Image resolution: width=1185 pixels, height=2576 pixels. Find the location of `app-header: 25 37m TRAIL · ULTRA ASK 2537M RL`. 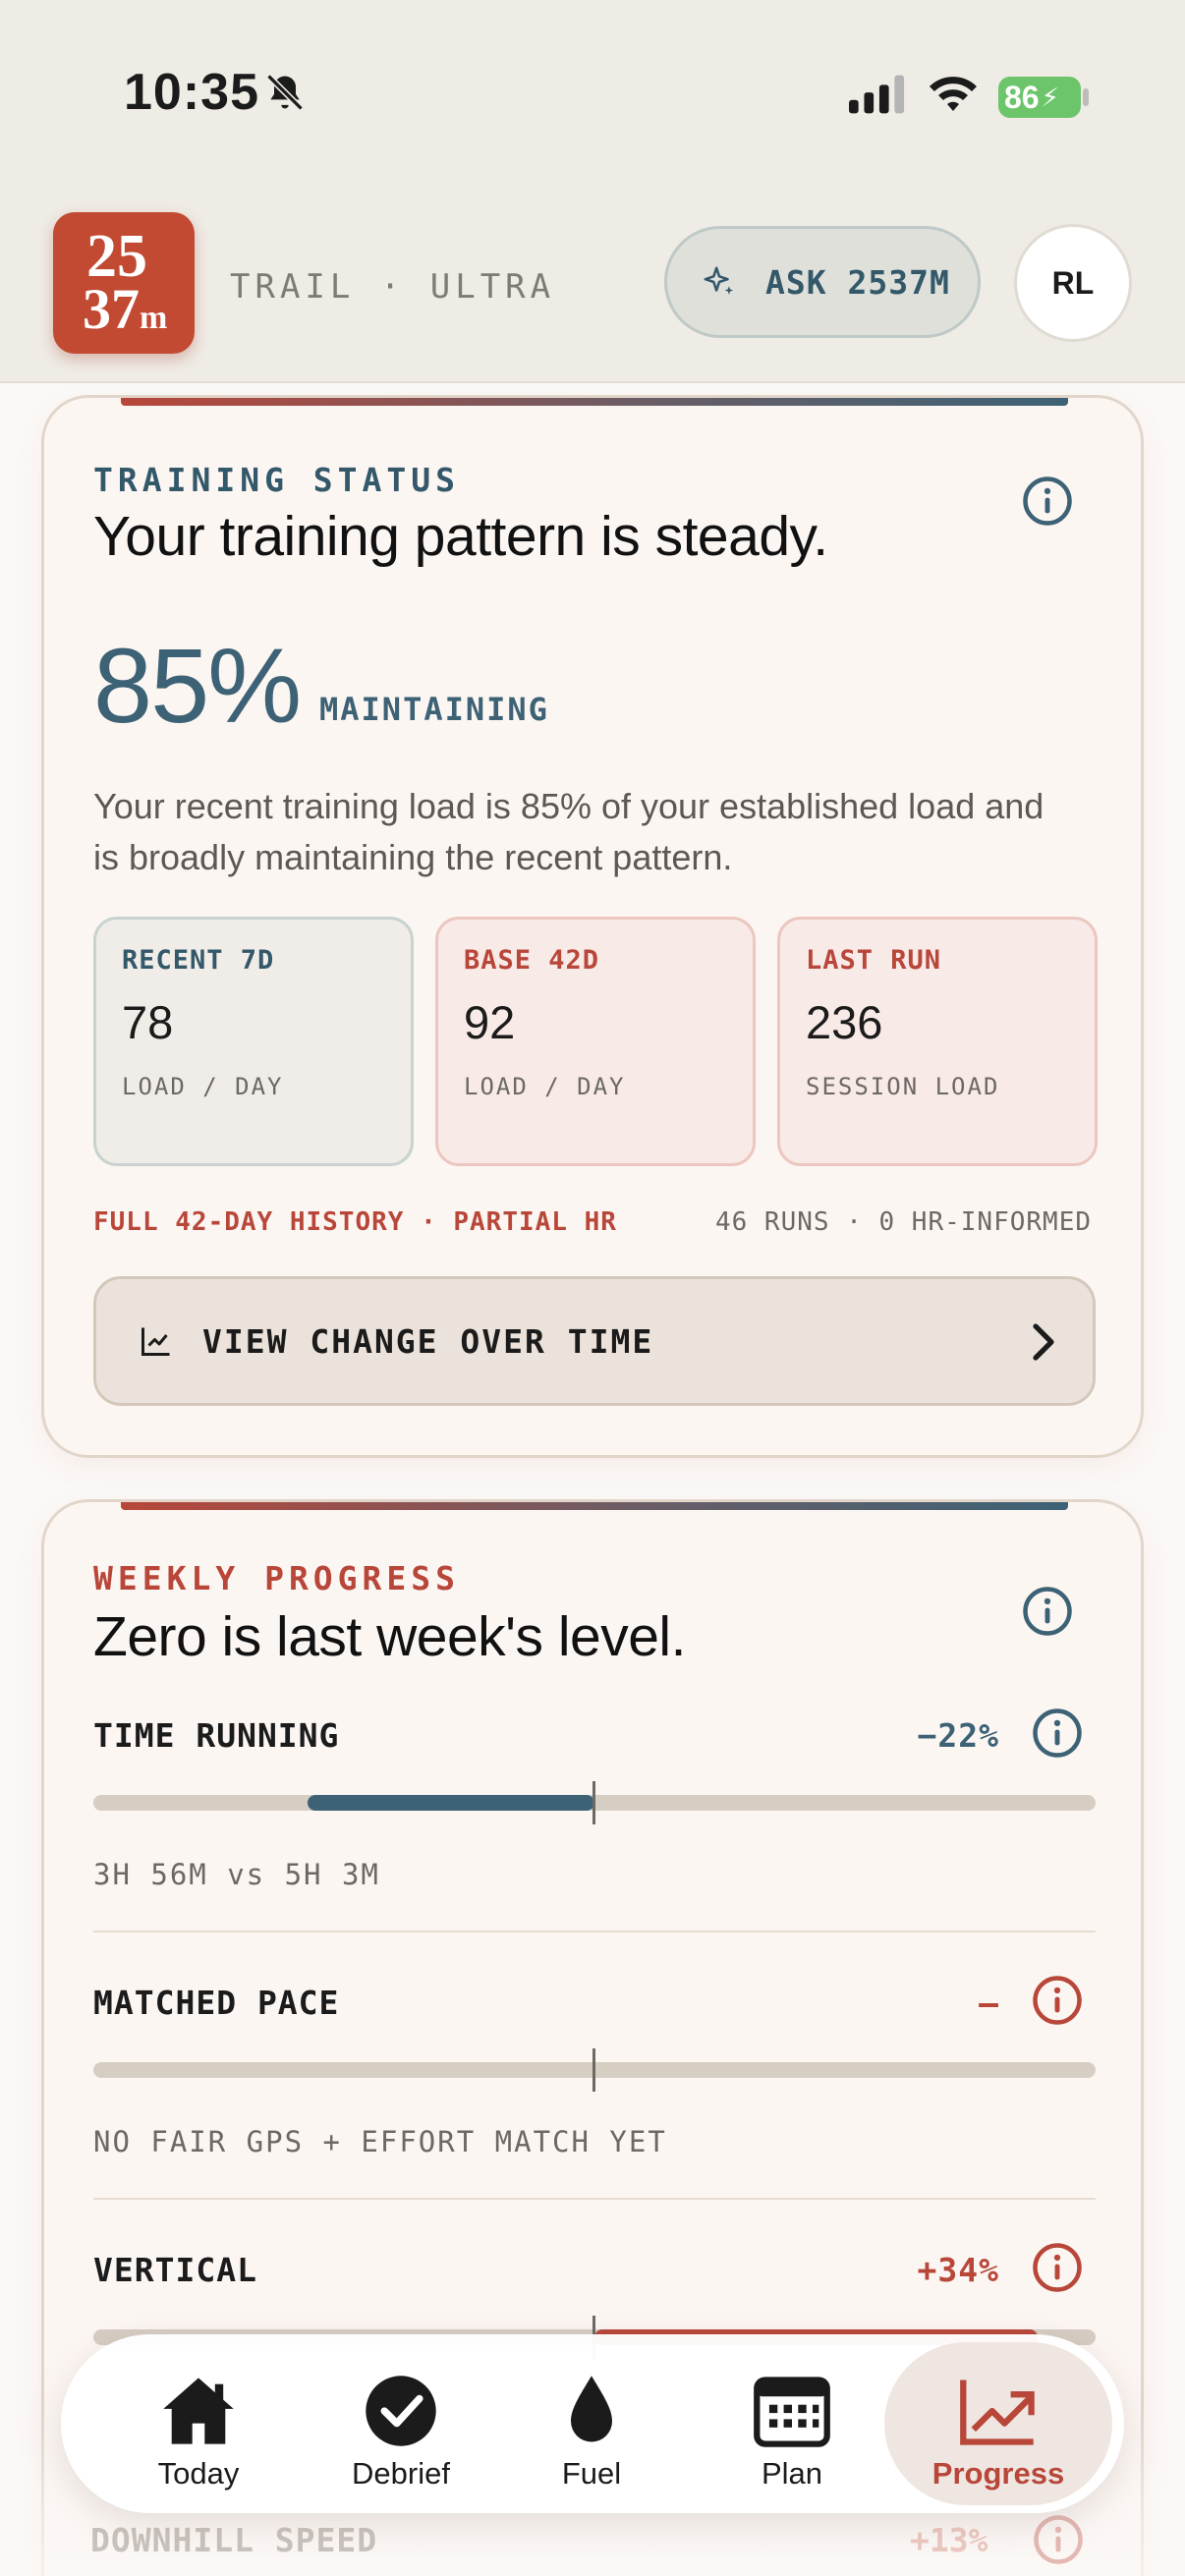

app-header: 25 37m TRAIL · ULTRA ASK 2537M RL is located at coordinates (592, 285).